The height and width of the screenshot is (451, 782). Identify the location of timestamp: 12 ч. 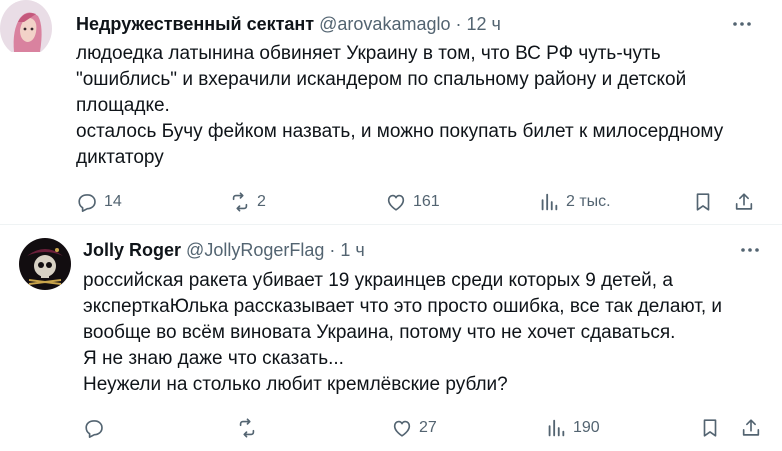
(484, 24).